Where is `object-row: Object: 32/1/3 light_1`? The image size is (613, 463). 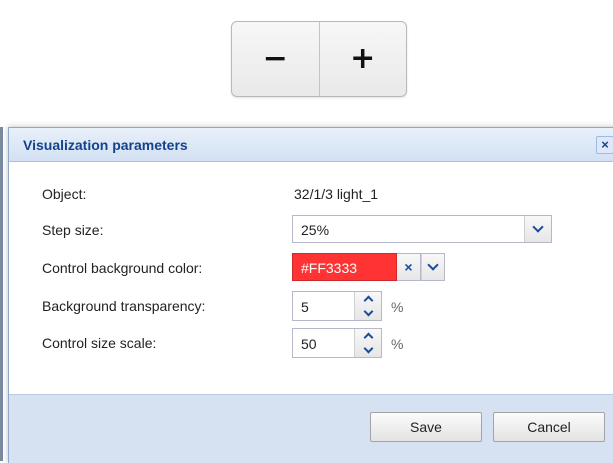
object-row: Object: 32/1/3 light_1 is located at coordinates (311, 194).